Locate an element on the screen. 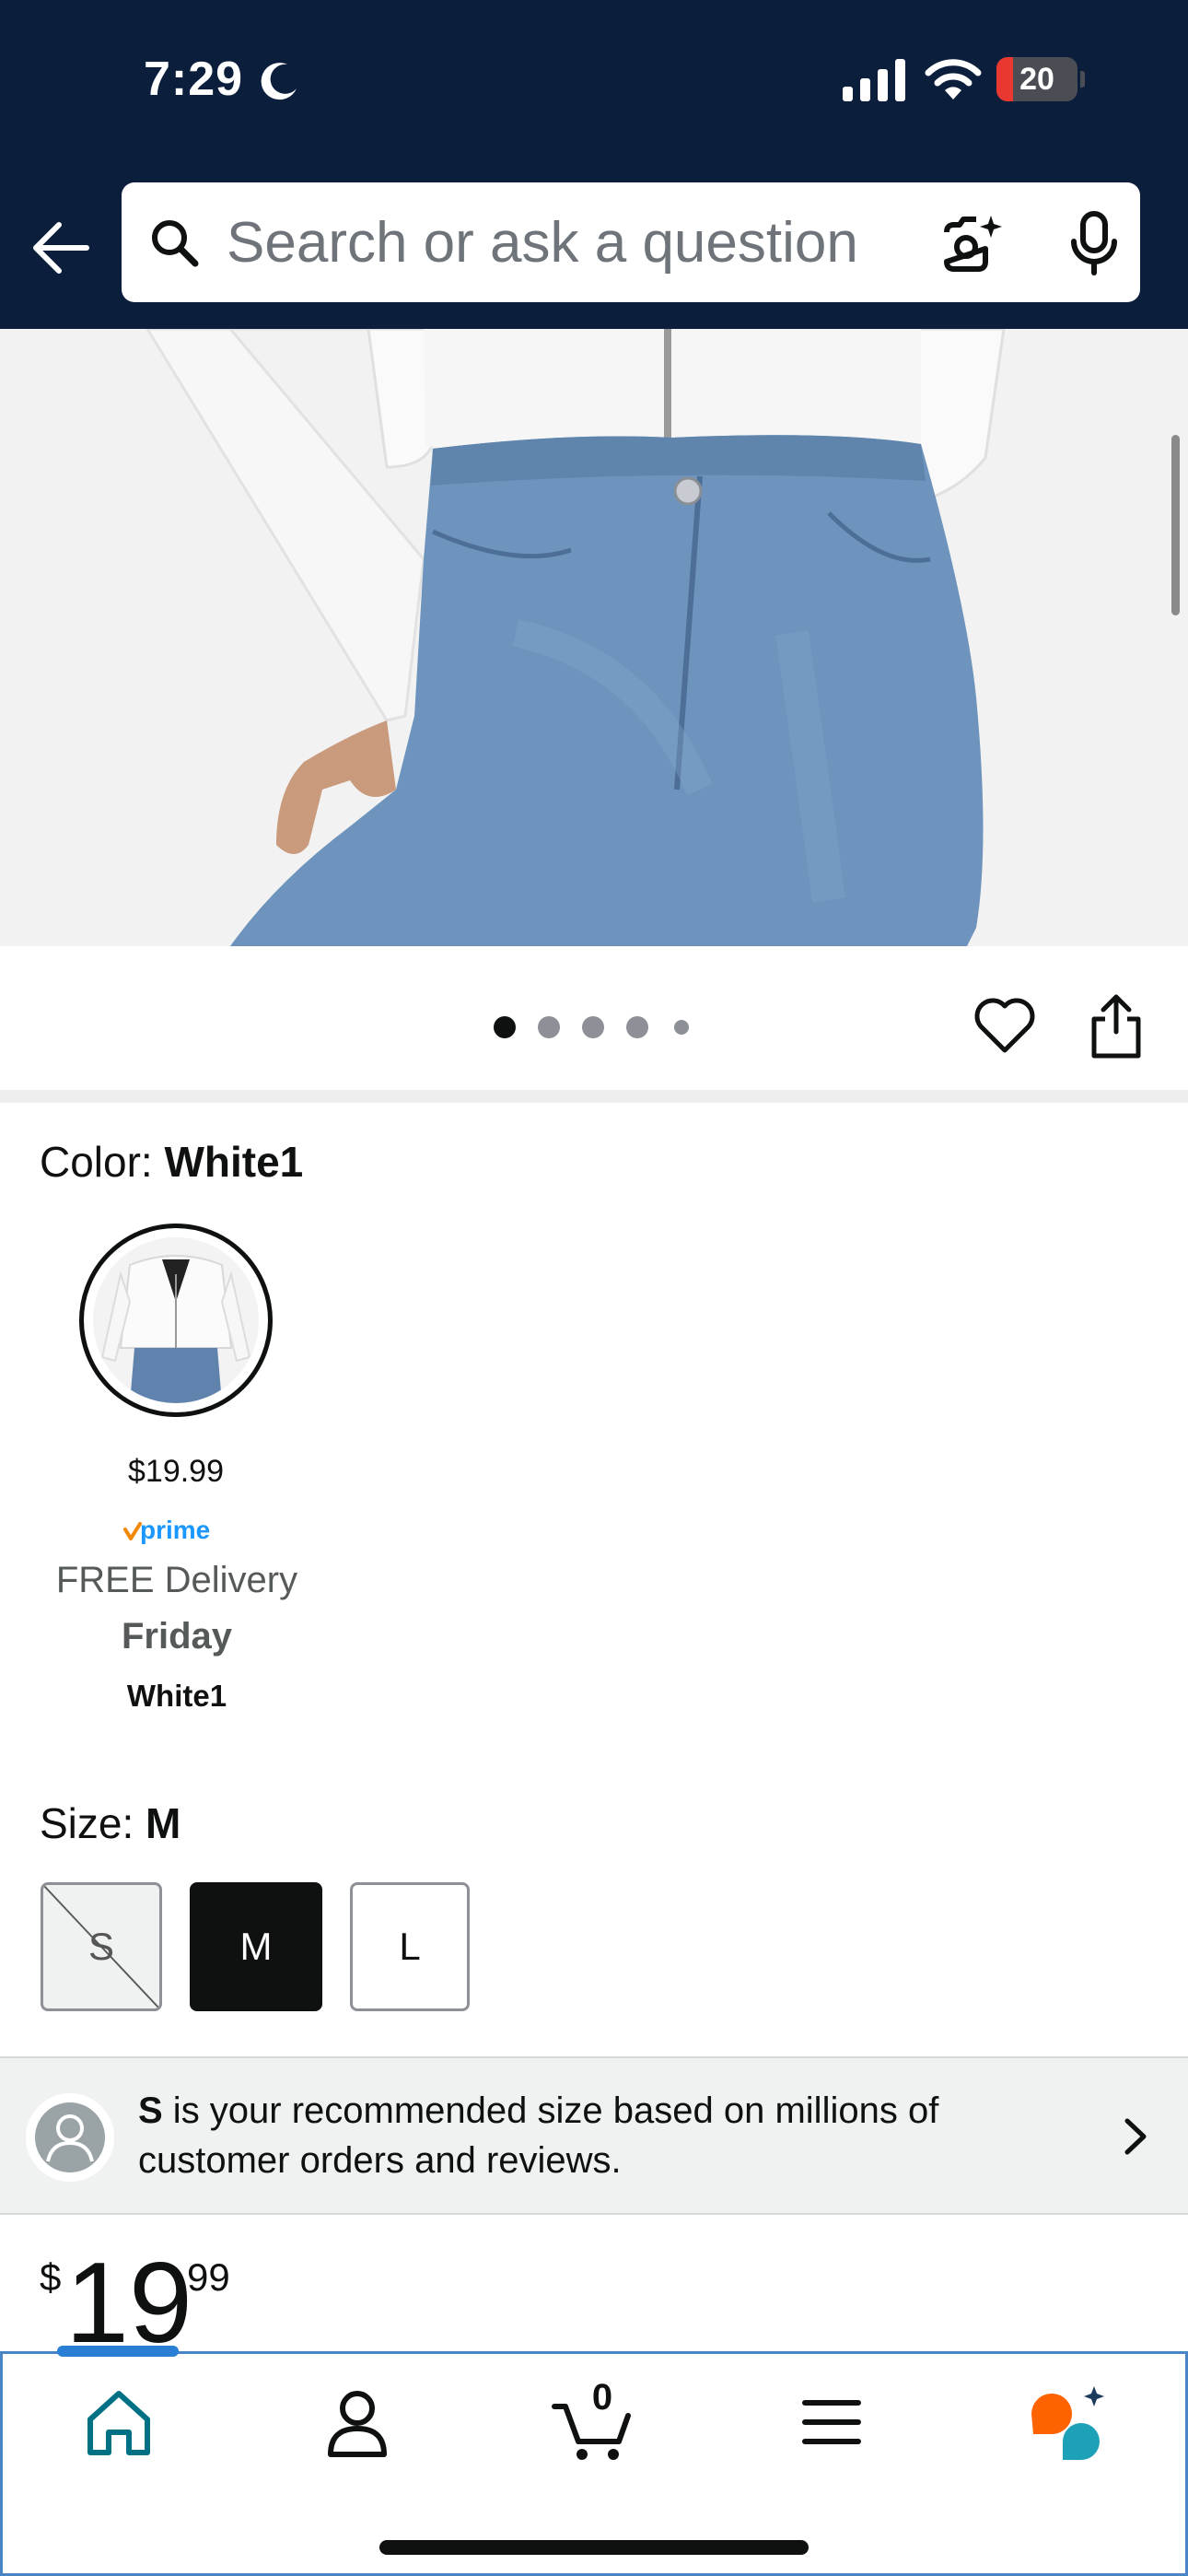 The image size is (1188, 2576). prime-logo: prime is located at coordinates (166, 1530).